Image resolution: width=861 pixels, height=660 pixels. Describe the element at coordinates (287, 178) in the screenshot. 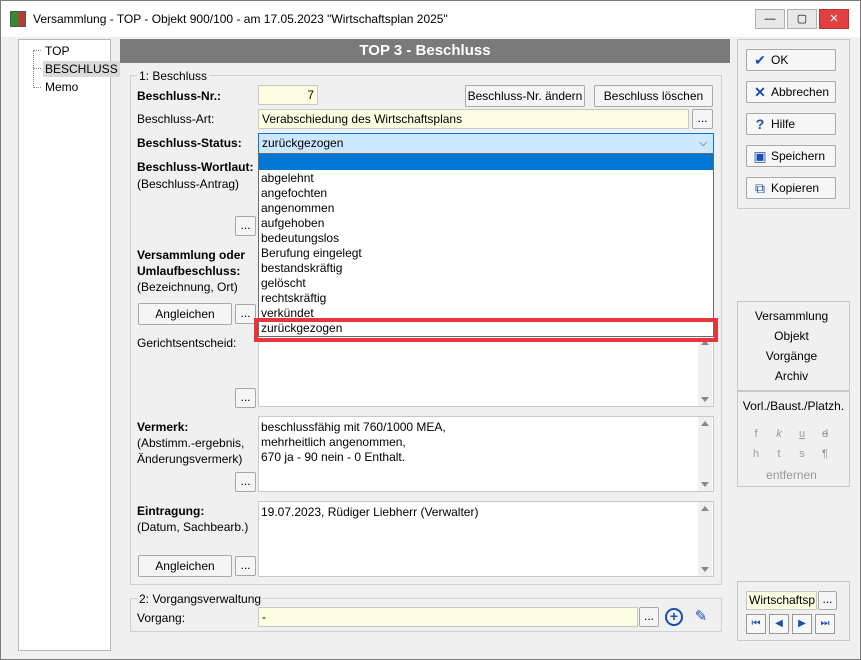

I see `dropdown-option: abgelehnt` at that location.